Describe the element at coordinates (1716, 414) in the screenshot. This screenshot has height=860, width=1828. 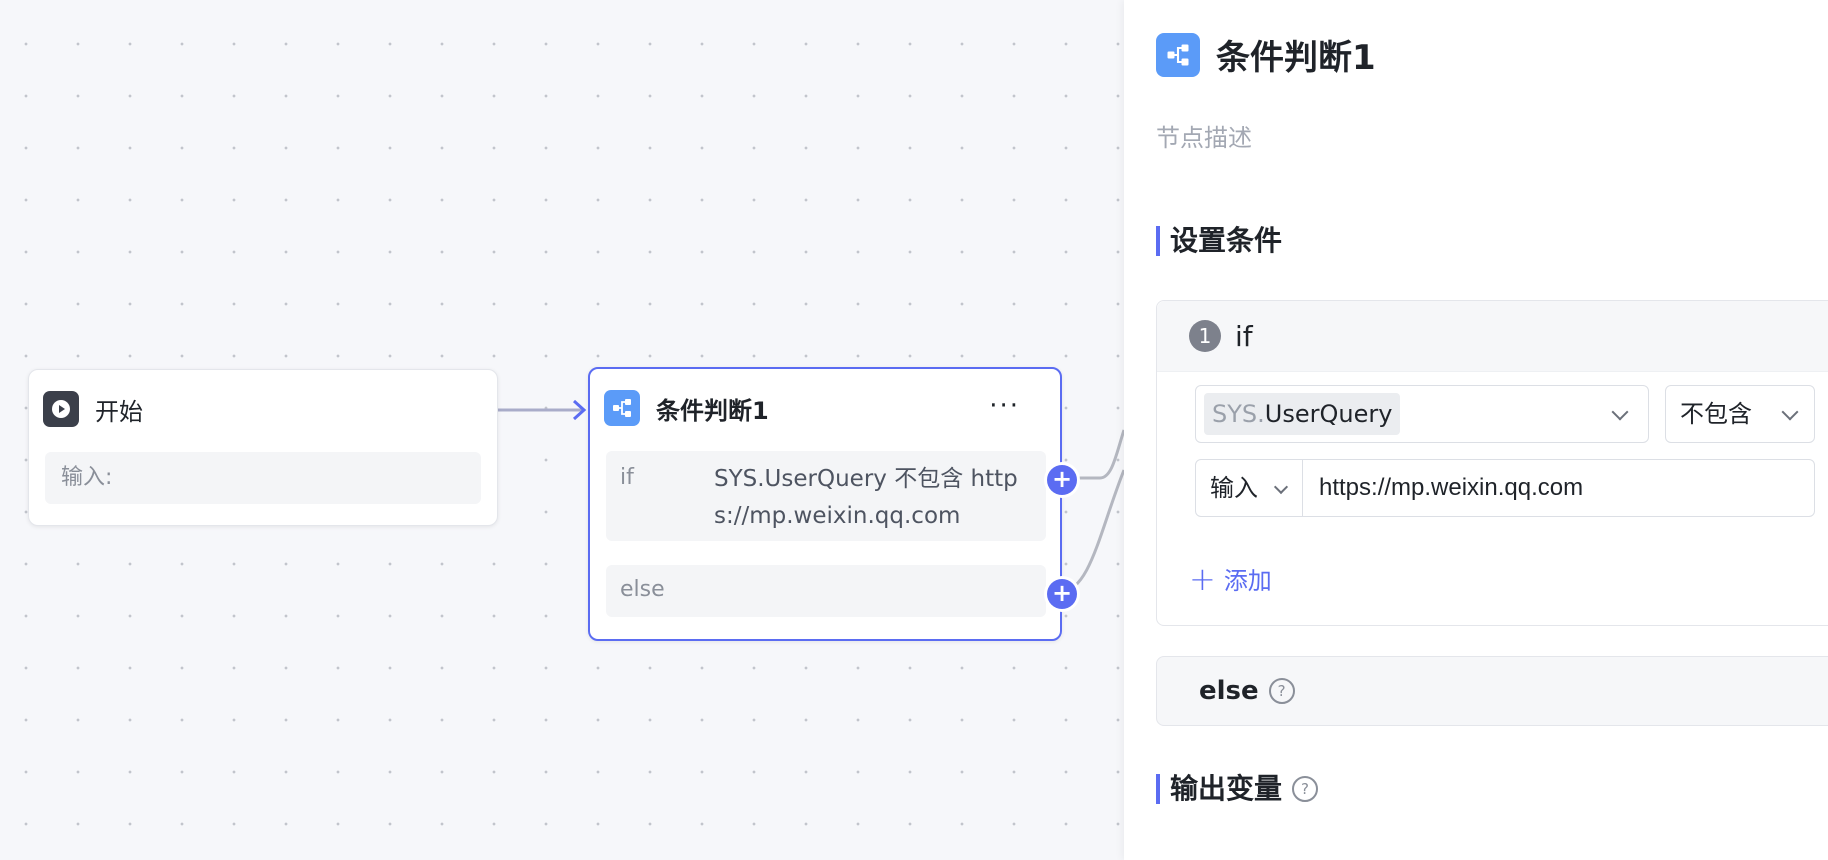
I see `operator-value: 不包含` at that location.